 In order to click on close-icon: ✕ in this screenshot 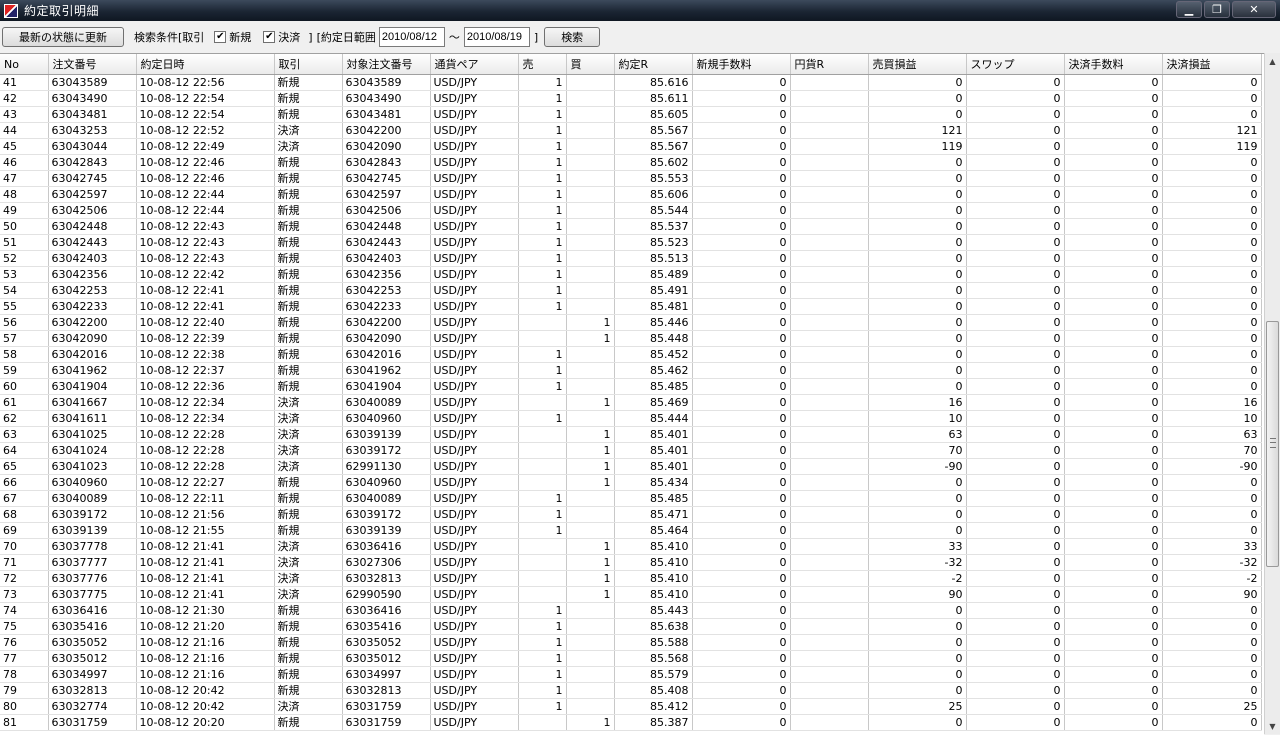, I will do `click(1254, 9)`.